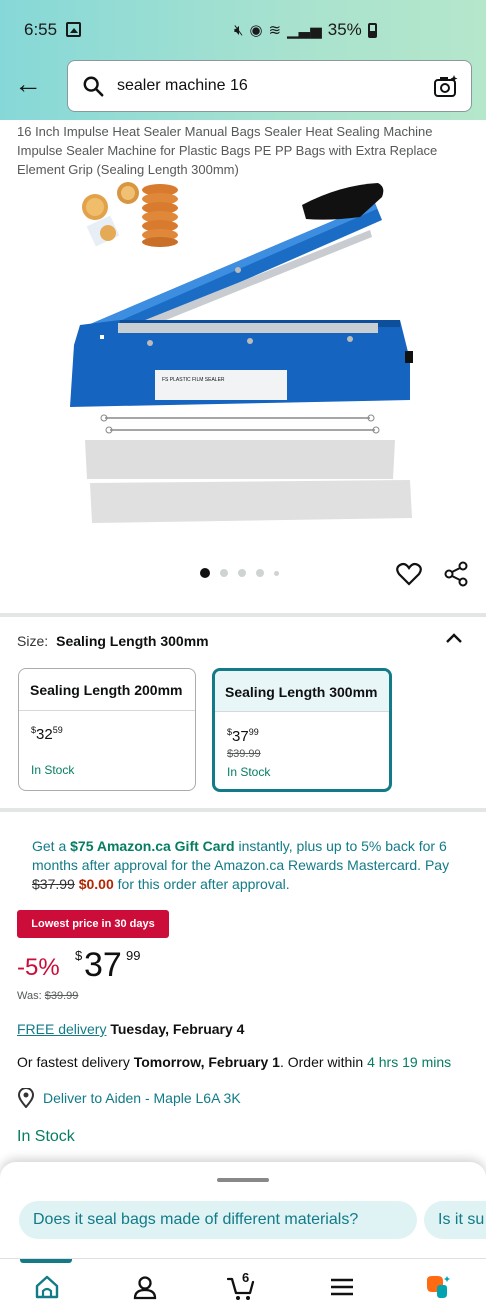  What do you see at coordinates (409, 1062) in the screenshot?
I see `order-within-time: 4 hrs 19 mins` at bounding box center [409, 1062].